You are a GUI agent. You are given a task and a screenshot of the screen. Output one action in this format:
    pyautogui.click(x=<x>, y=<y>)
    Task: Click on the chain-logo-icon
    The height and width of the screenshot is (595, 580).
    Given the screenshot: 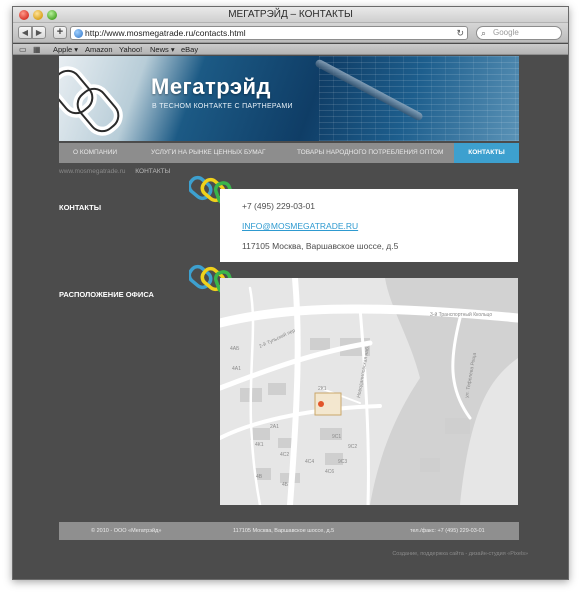 What is the action you would take?
    pyautogui.click(x=104, y=102)
    